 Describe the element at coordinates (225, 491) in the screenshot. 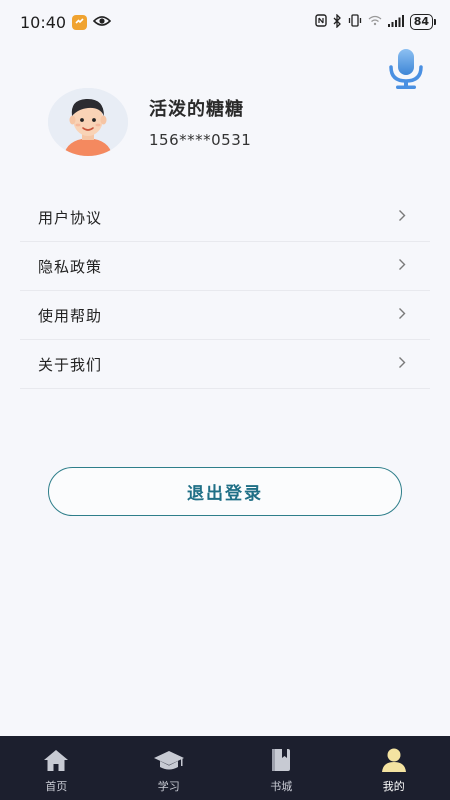

I see `logout-button: 退出登录` at that location.